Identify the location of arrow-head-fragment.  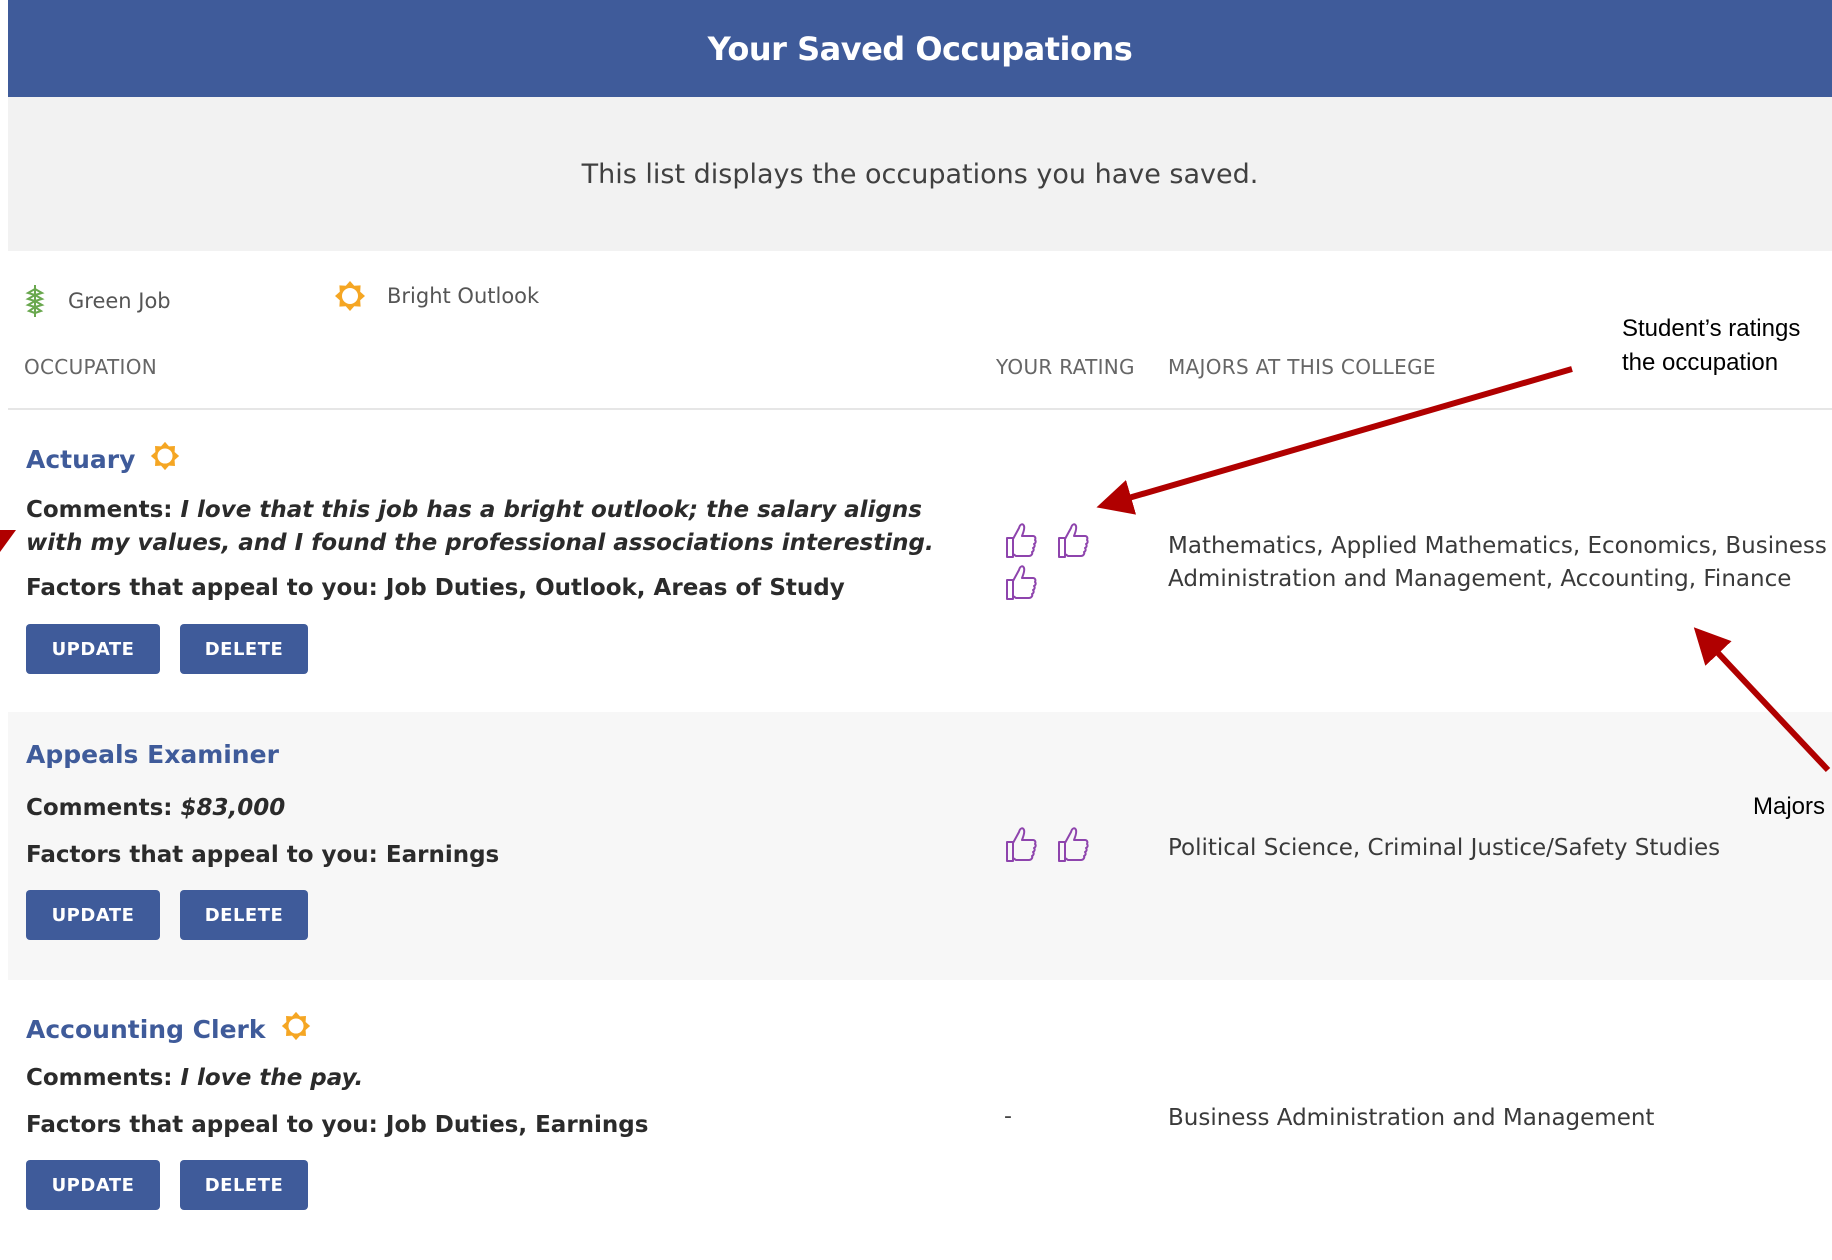
(8, 541).